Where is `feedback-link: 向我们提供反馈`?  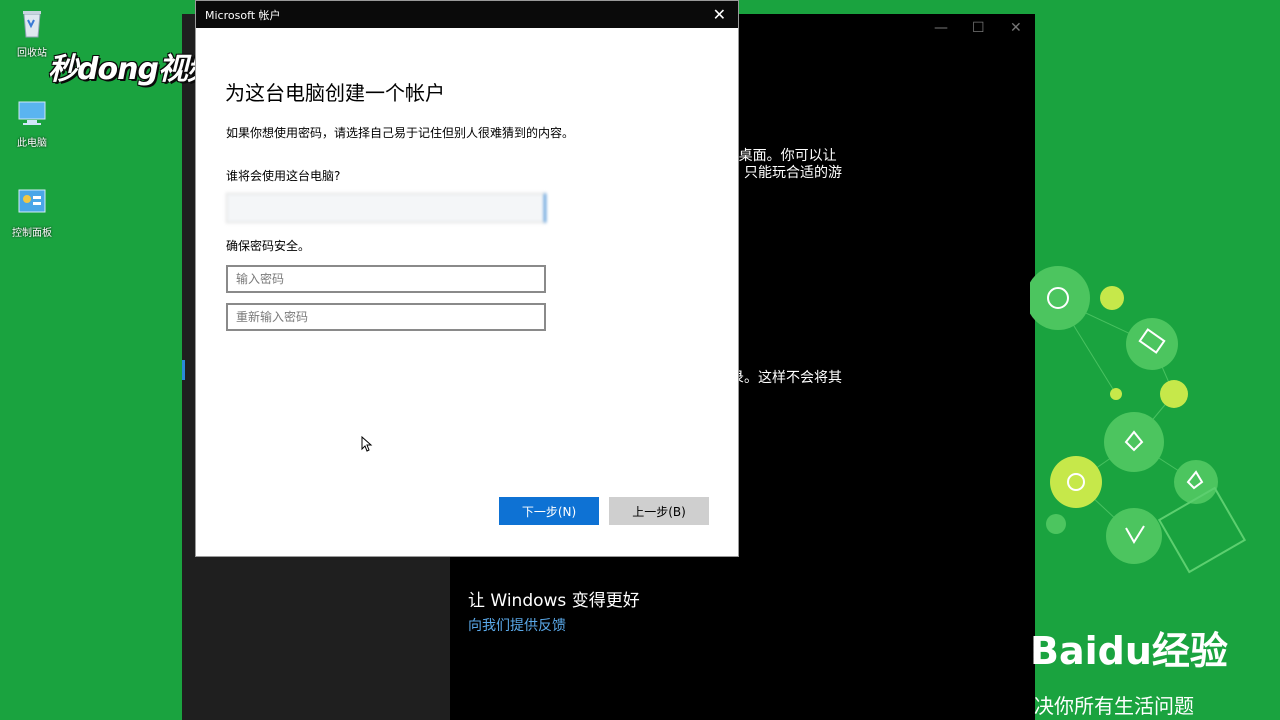 feedback-link: 向我们提供反馈 is located at coordinates (517, 625).